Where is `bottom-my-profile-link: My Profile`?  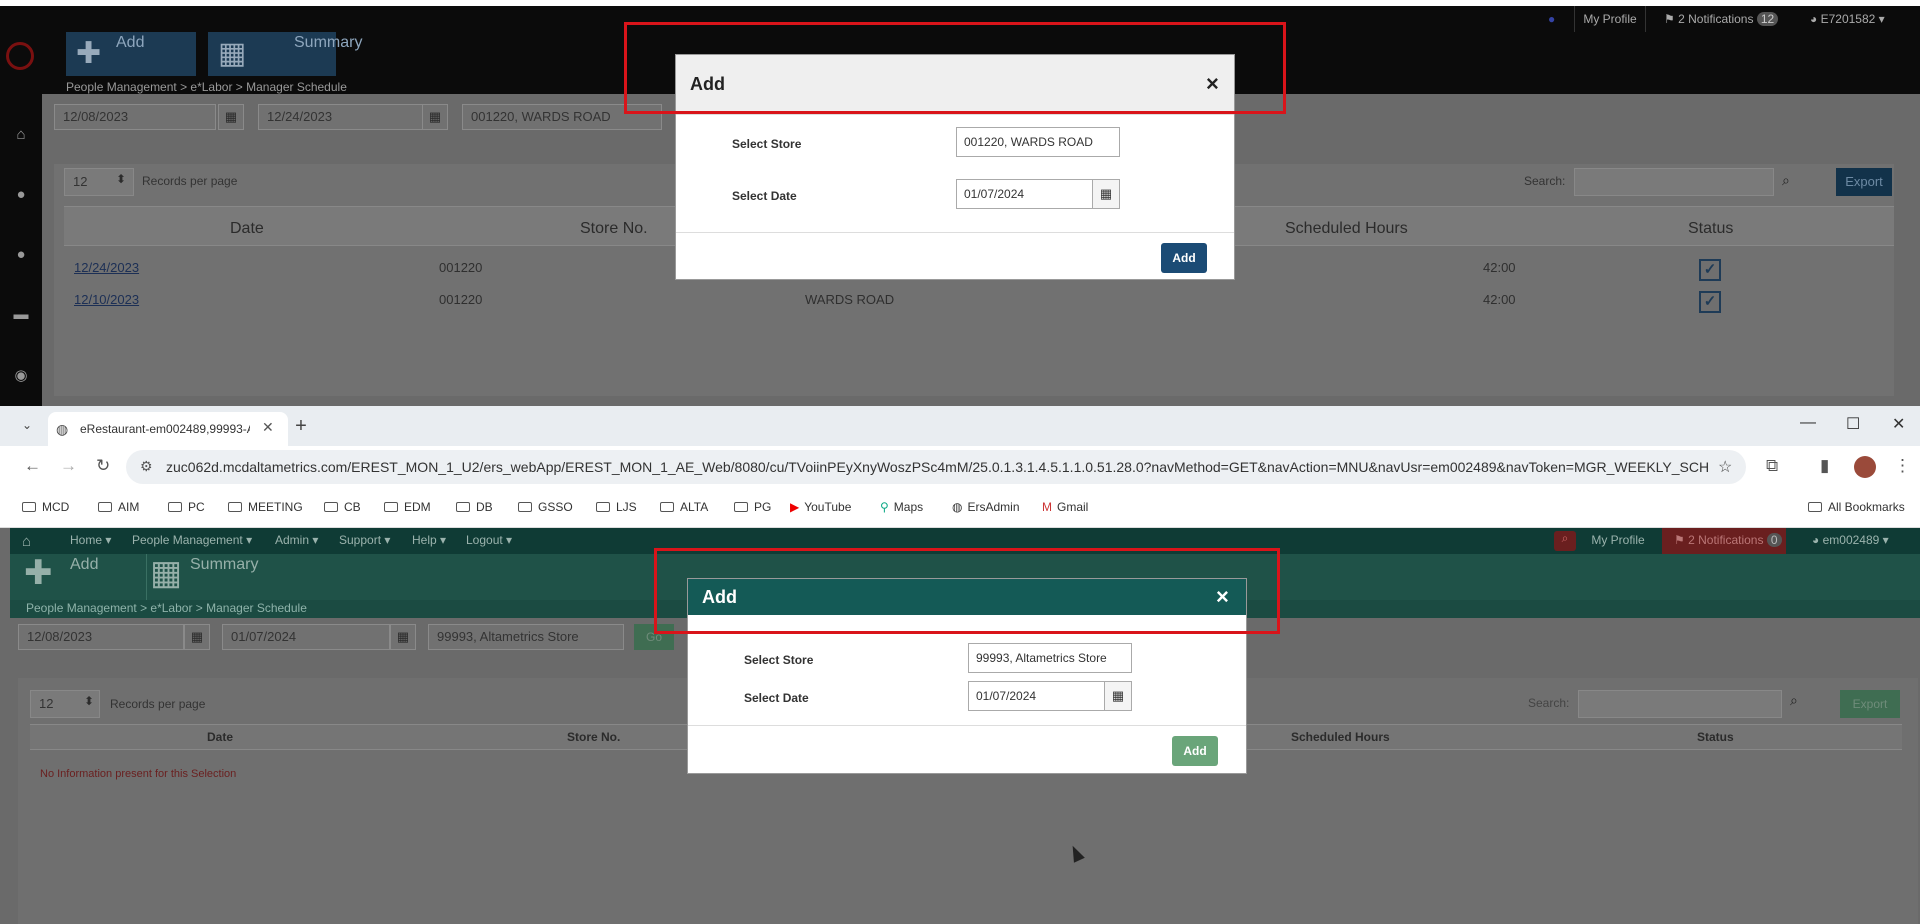
bottom-my-profile-link: My Profile is located at coordinates (1618, 540).